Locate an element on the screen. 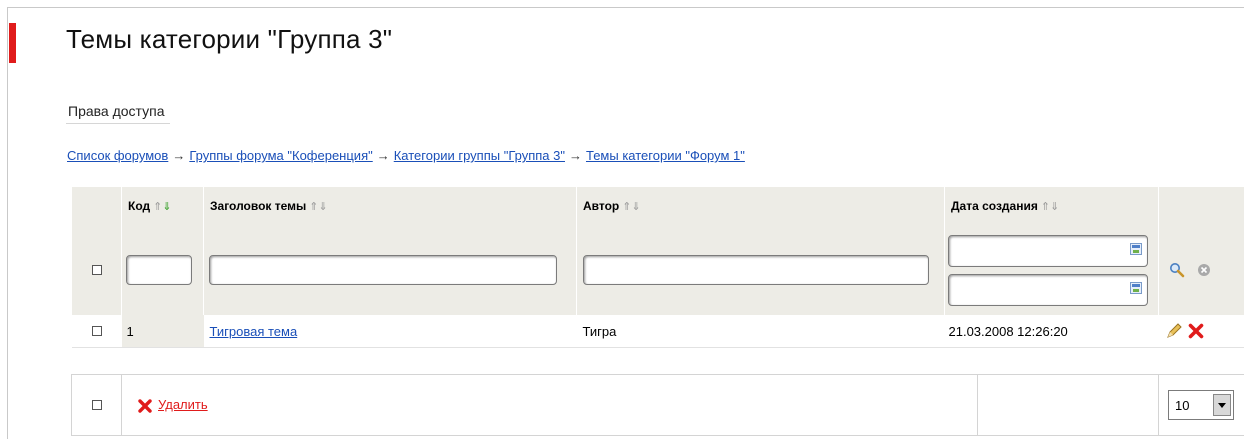  table-footer: Удалить 10 is located at coordinates (657, 405).